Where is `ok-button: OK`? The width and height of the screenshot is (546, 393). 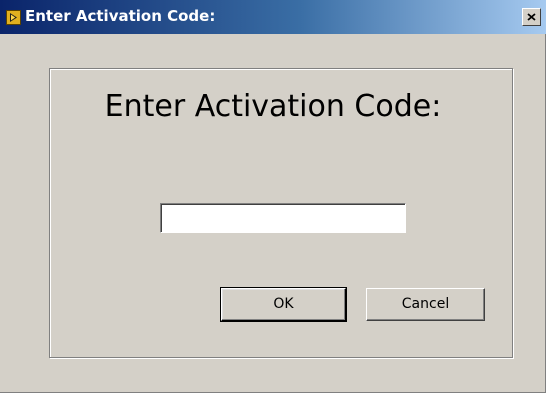
ok-button: OK is located at coordinates (283, 304).